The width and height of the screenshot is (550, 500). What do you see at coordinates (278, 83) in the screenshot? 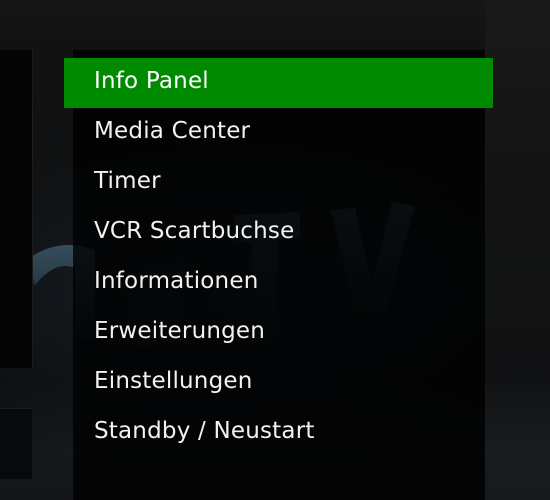
I see `menu-item-info-panel: Info Panel` at bounding box center [278, 83].